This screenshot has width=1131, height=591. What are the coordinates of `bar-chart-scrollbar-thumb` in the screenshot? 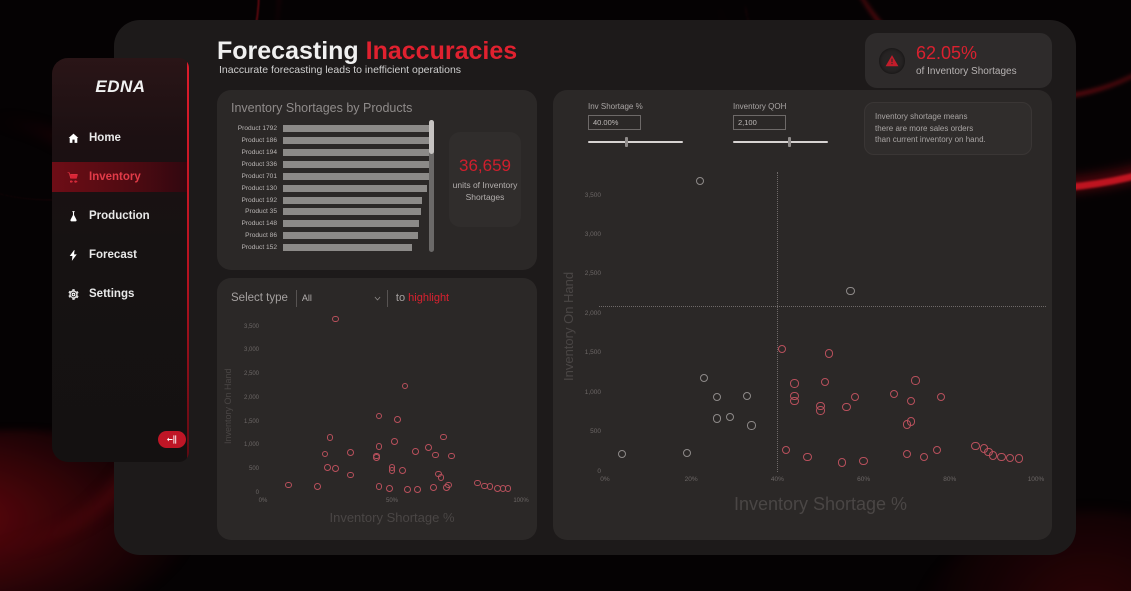 It's located at (431, 137).